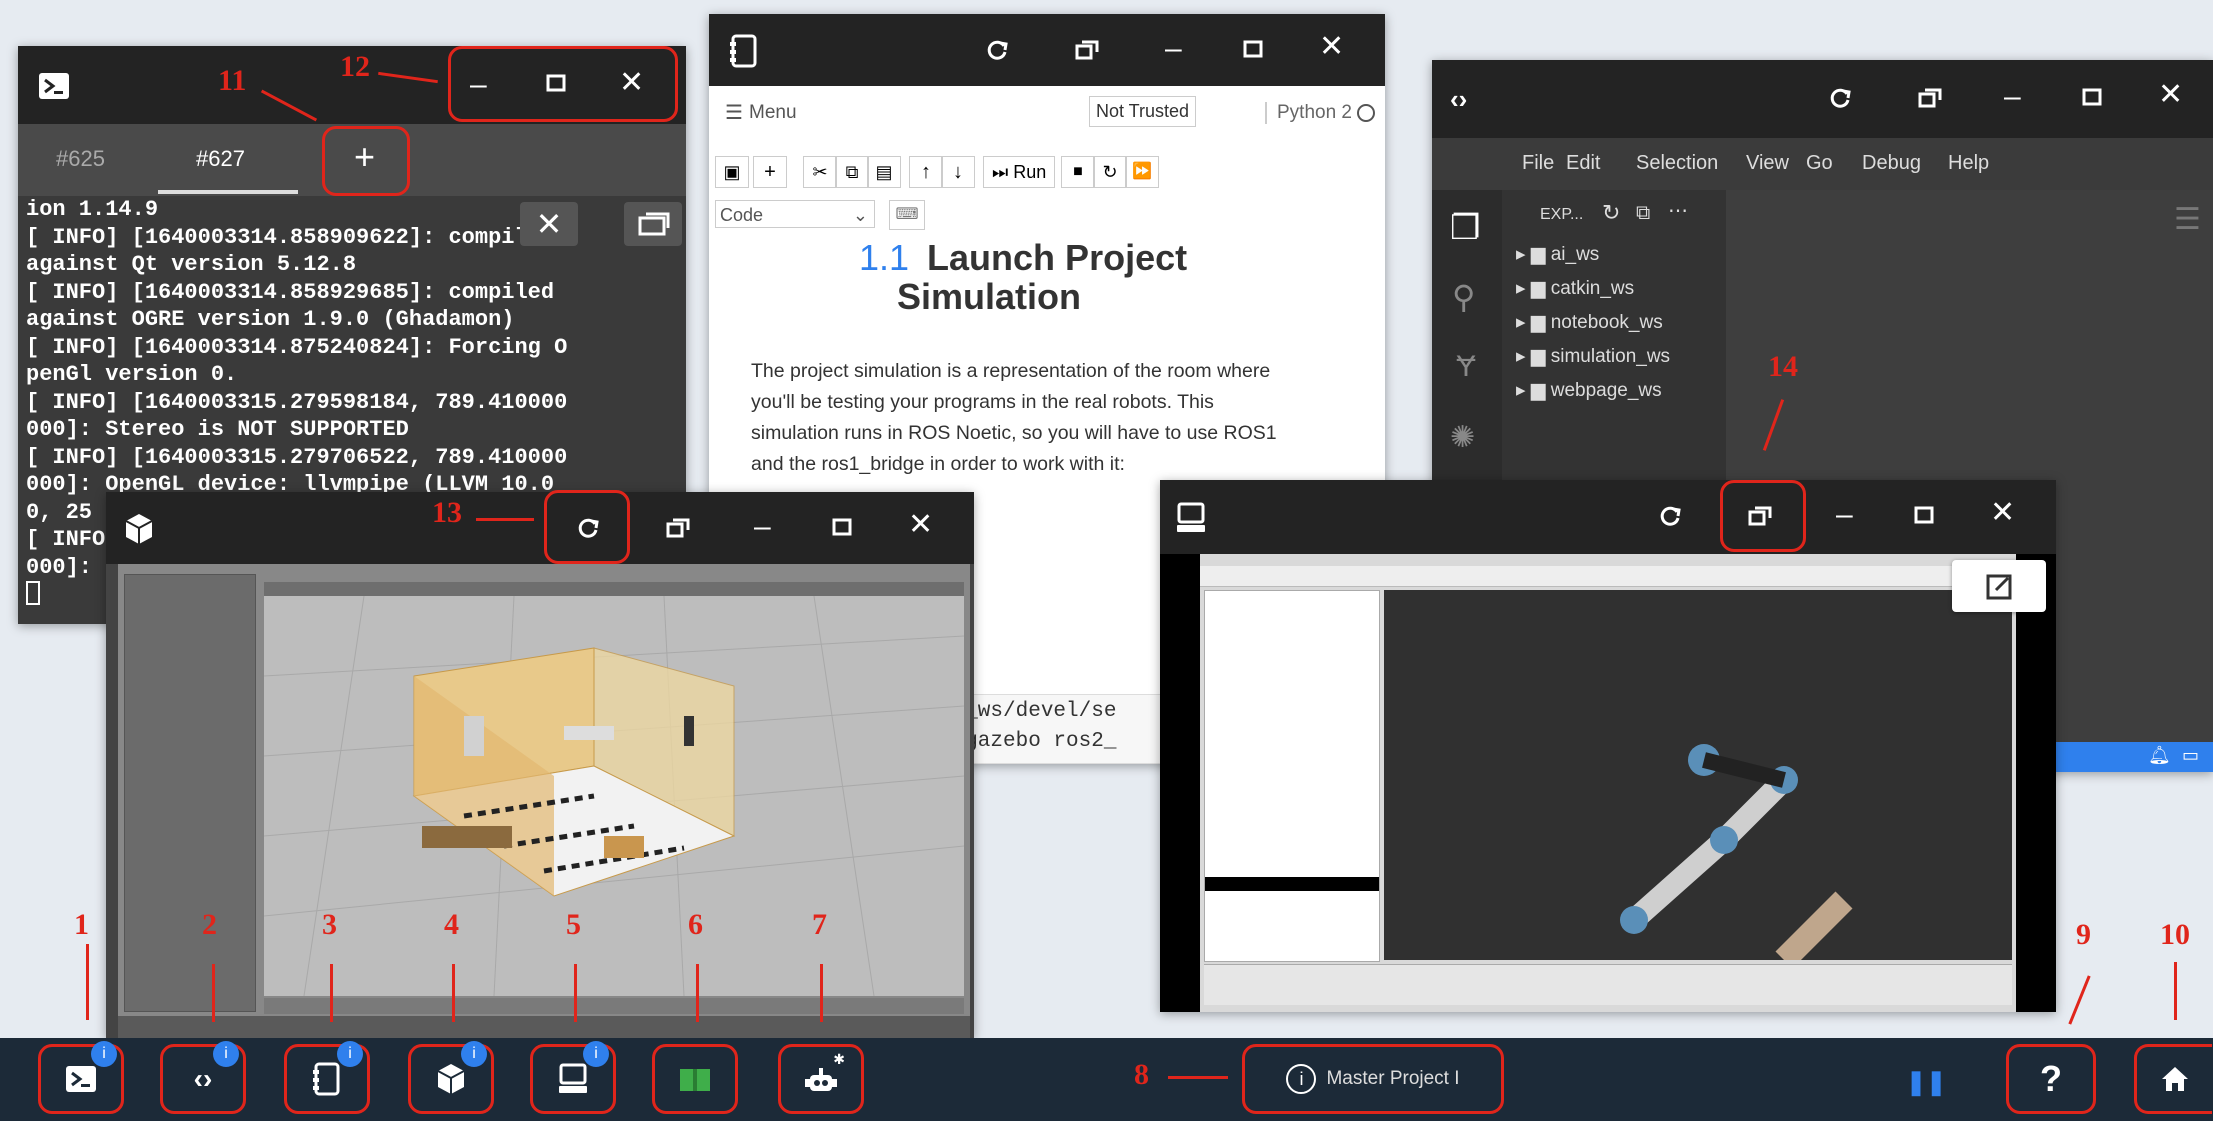  What do you see at coordinates (820, 172) in the screenshot?
I see `cut-icon: ✂` at bounding box center [820, 172].